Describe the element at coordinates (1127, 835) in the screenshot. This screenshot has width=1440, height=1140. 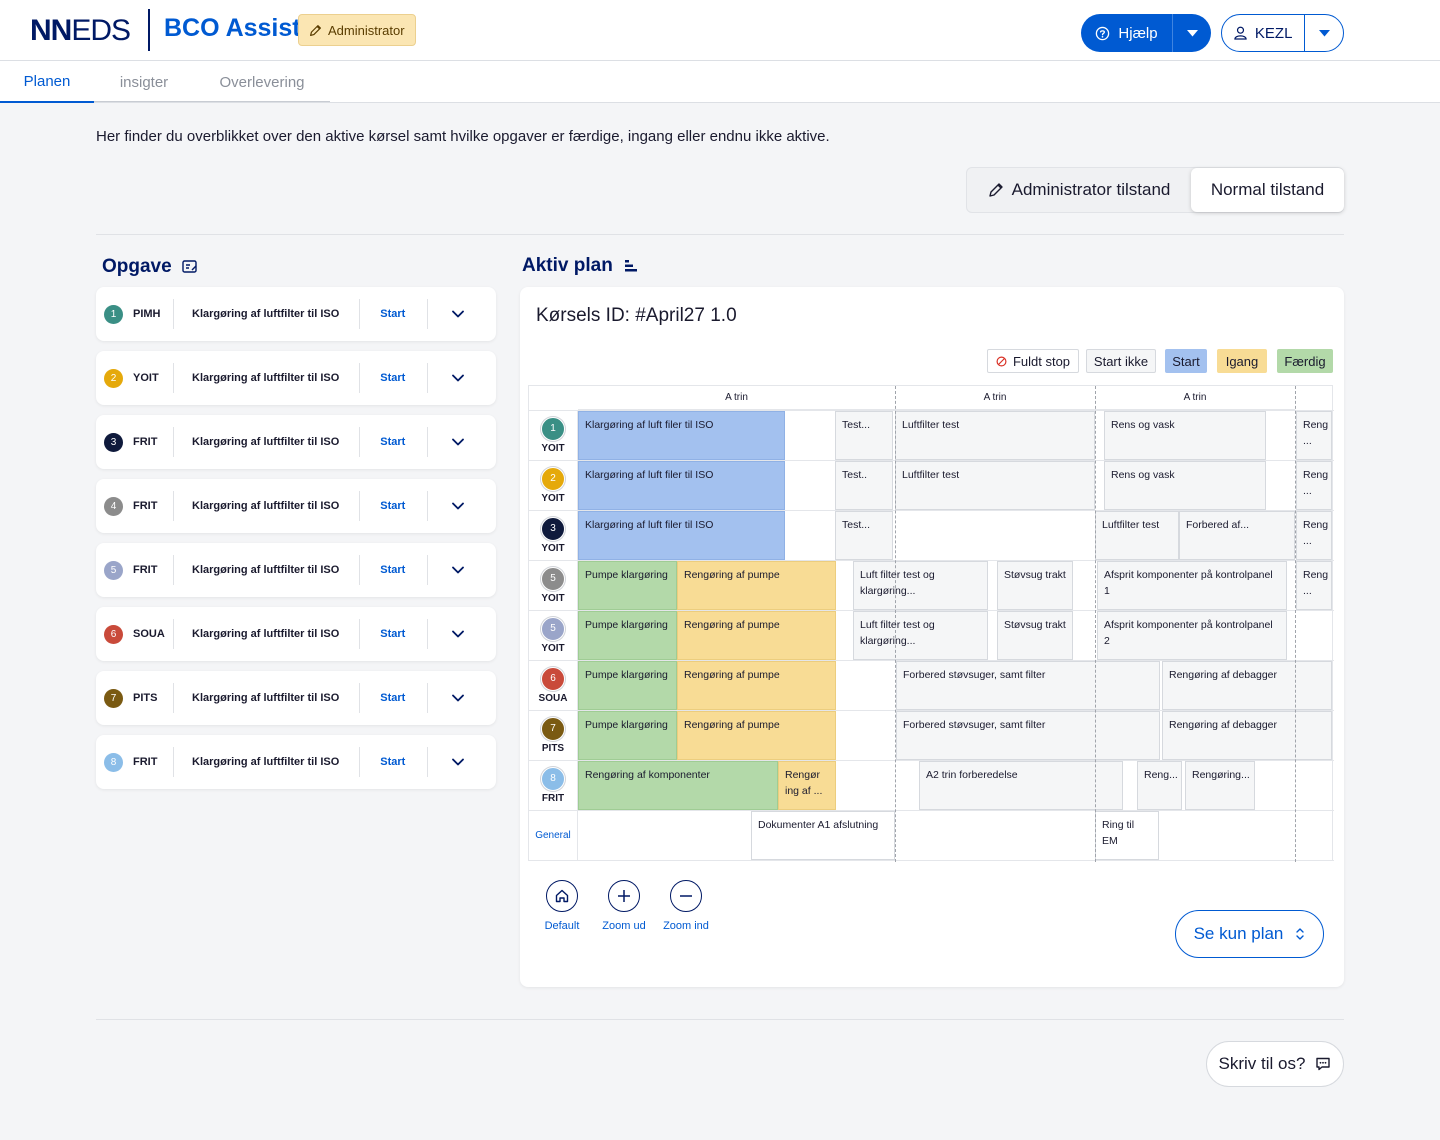
I see `gantt-task-block: Ring til EM` at that location.